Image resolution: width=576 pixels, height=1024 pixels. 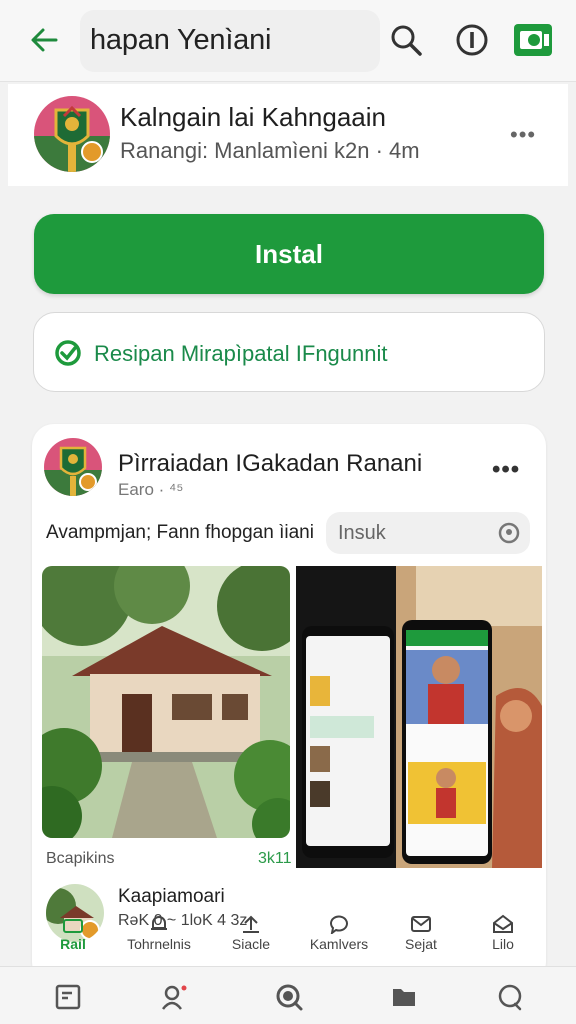 What do you see at coordinates (44, 40) in the screenshot?
I see `back-arrow-icon` at bounding box center [44, 40].